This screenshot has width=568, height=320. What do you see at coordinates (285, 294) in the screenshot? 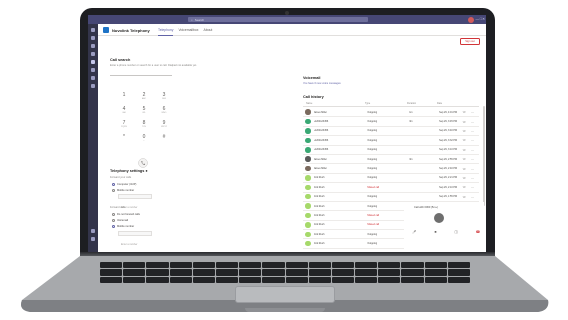
I see `trackpad` at bounding box center [285, 294].